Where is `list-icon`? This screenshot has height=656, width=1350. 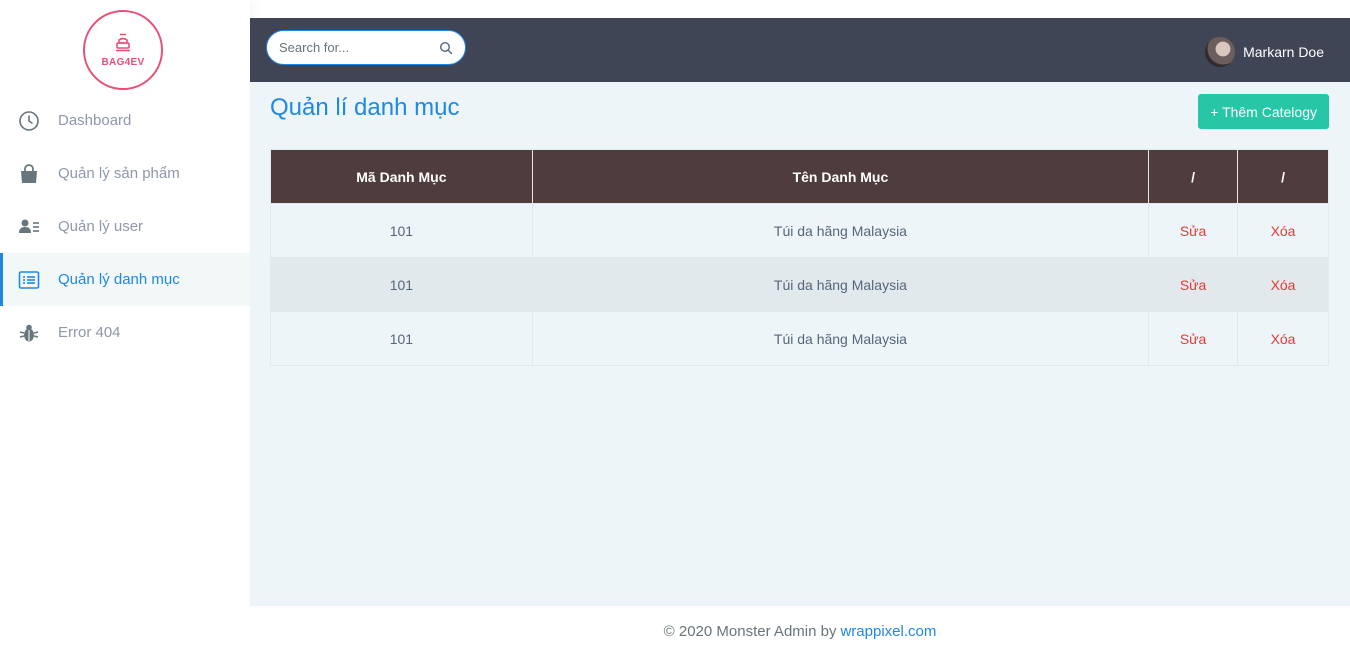 list-icon is located at coordinates (29, 280).